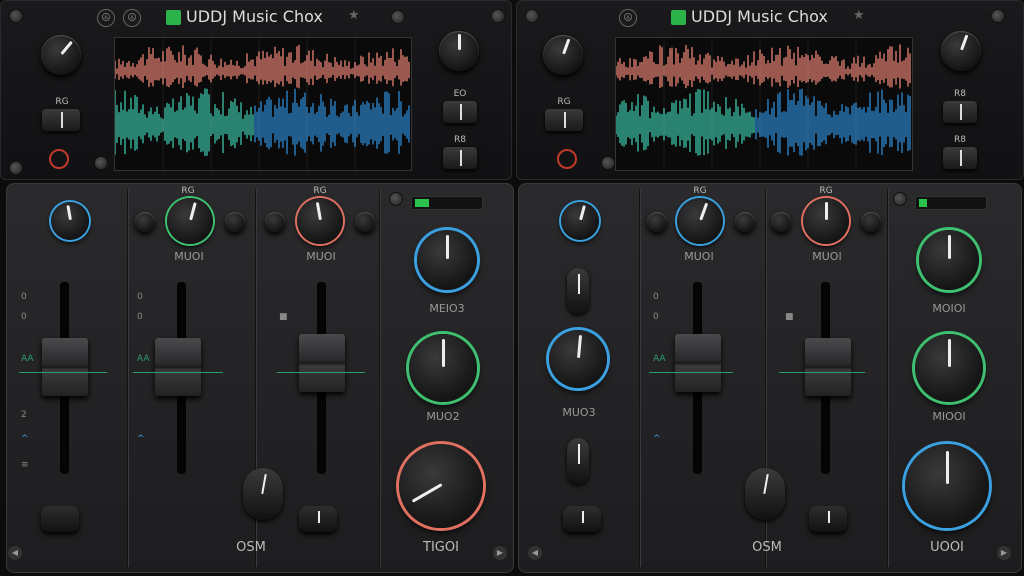  What do you see at coordinates (460, 94) in the screenshot?
I see `right-button-1-label: EO` at bounding box center [460, 94].